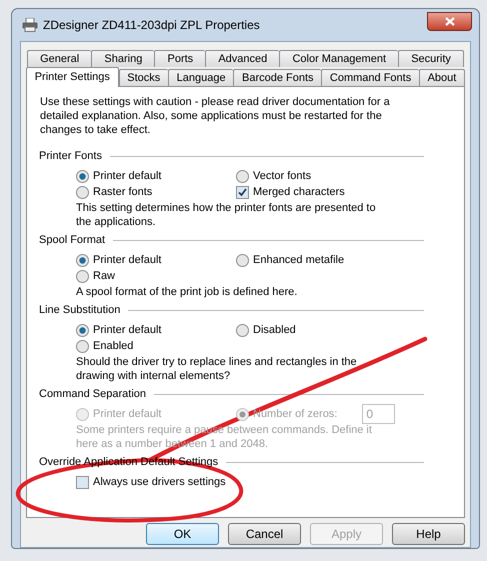  I want to click on option-label: Raw, so click(104, 276).